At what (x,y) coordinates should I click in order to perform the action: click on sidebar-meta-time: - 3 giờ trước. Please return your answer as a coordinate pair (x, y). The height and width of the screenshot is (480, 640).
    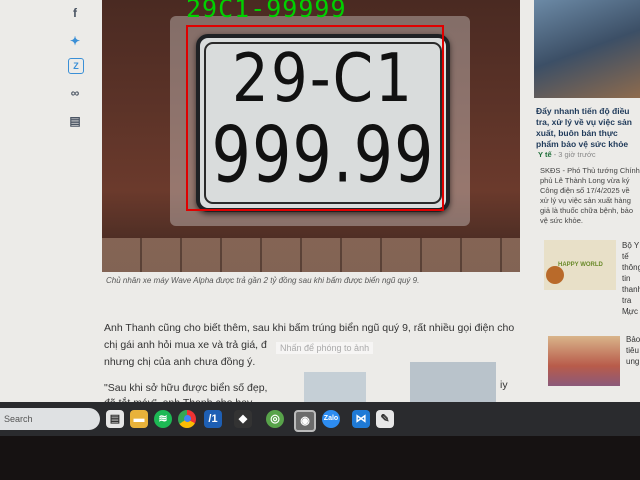
    Looking at the image, I should click on (574, 154).